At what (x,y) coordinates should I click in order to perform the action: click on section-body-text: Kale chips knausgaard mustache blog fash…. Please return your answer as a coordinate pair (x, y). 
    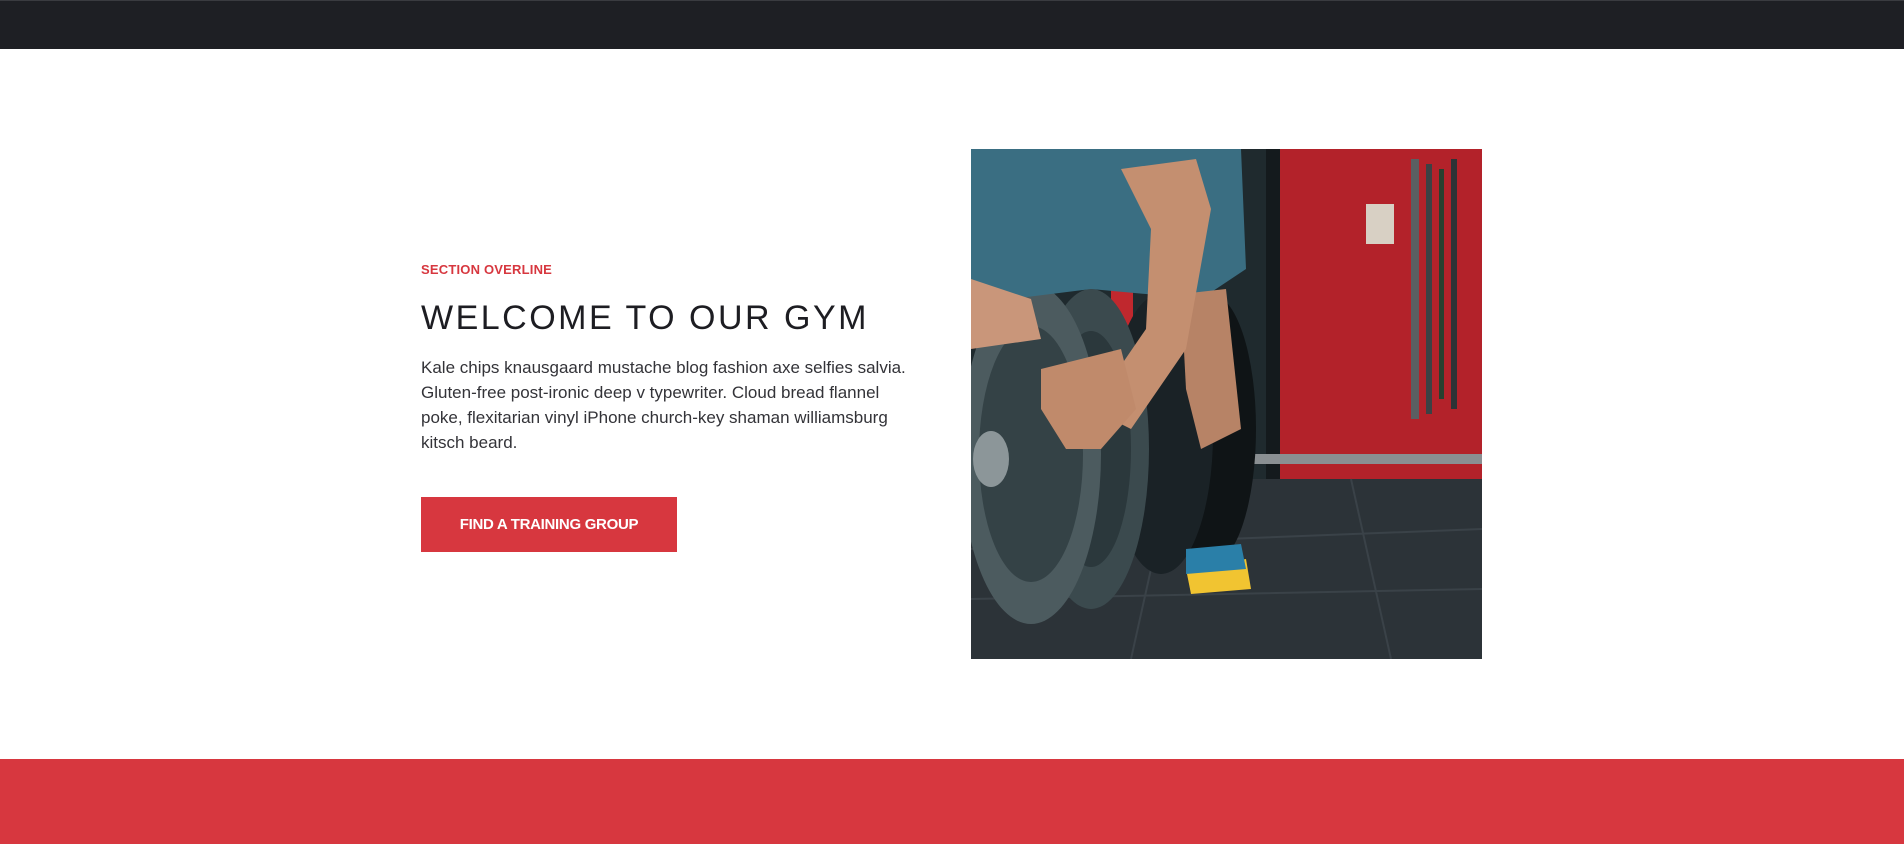
    Looking at the image, I should click on (663, 405).